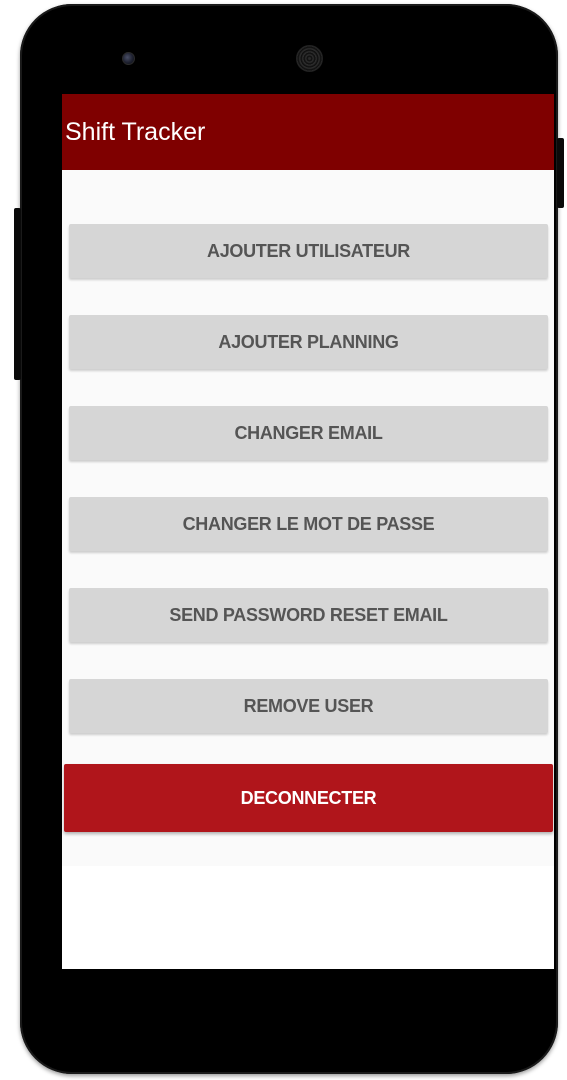 This screenshot has height=1080, width=567. What do you see at coordinates (308, 798) in the screenshot?
I see `logout-button: DECONNECTER` at bounding box center [308, 798].